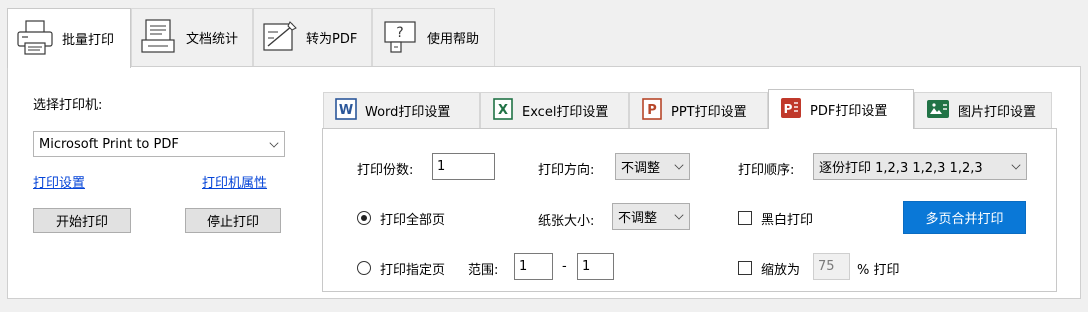 The image size is (1088, 312). Describe the element at coordinates (453, 39) in the screenshot. I see `tab-help-label: 使用帮助` at that location.